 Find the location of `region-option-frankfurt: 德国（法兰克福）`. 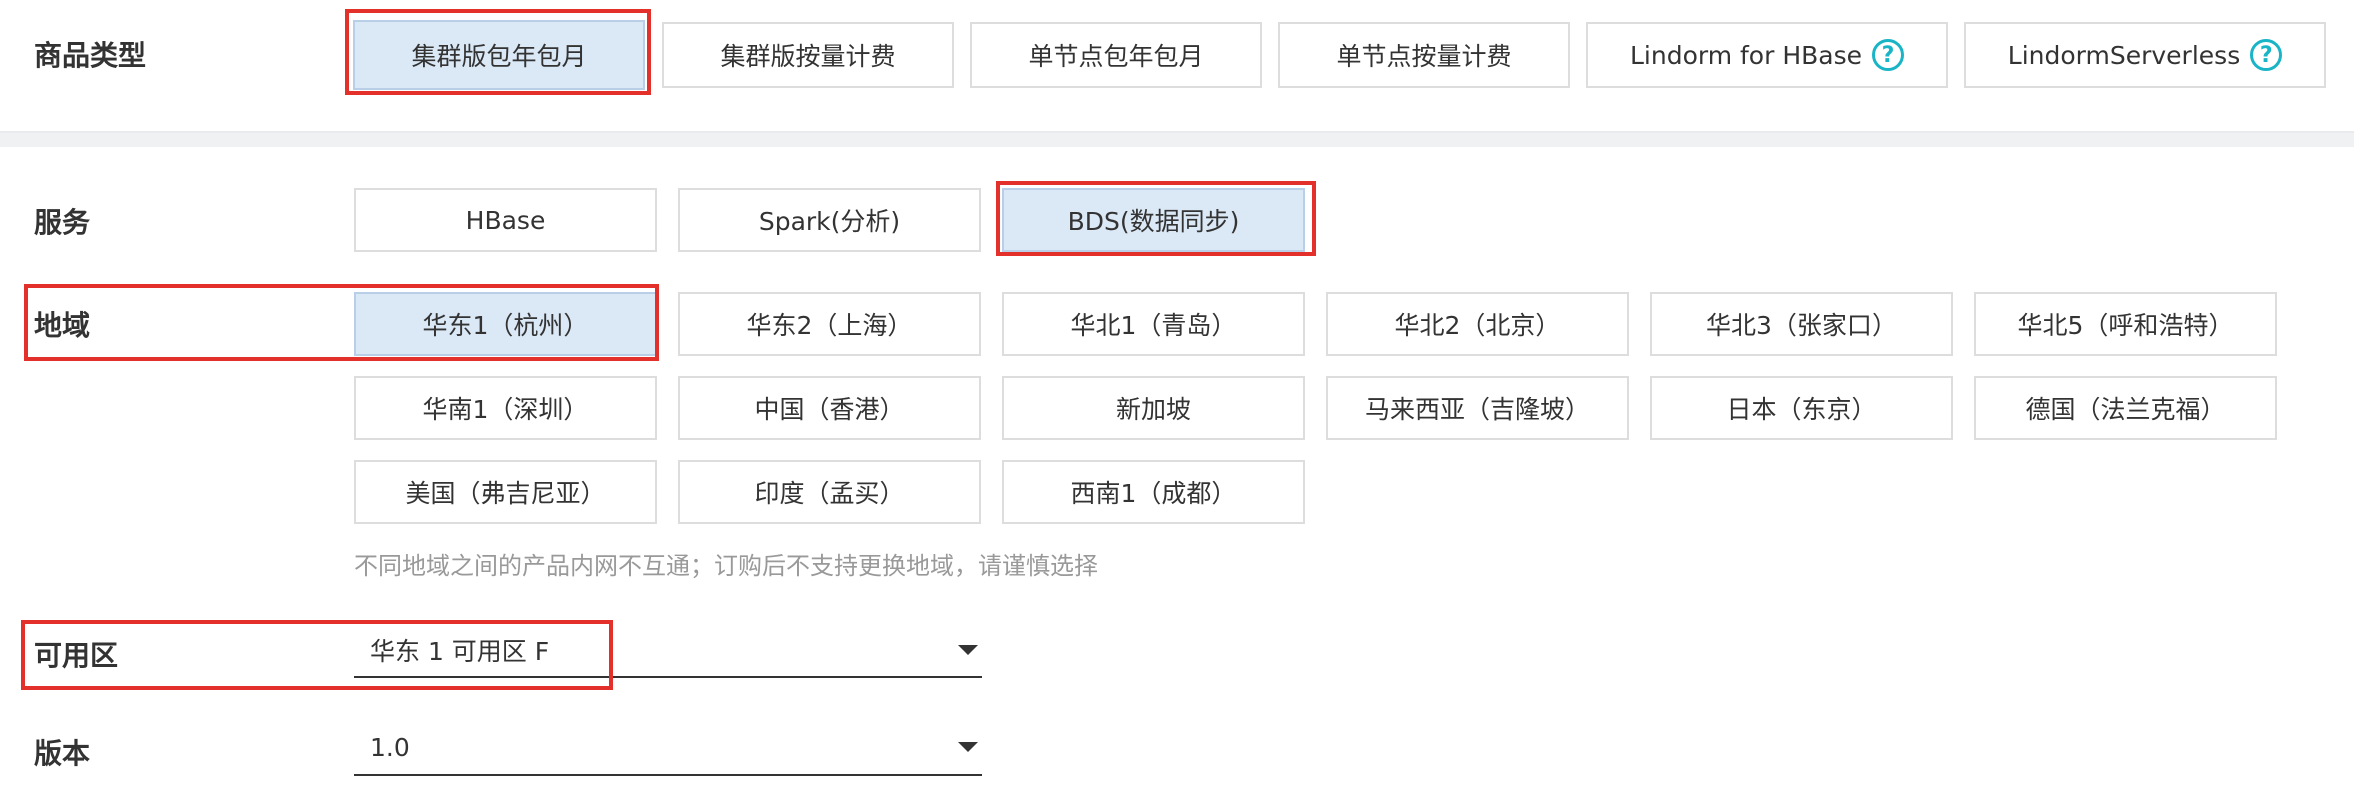

region-option-frankfurt: 德国（法兰克福） is located at coordinates (2125, 408).